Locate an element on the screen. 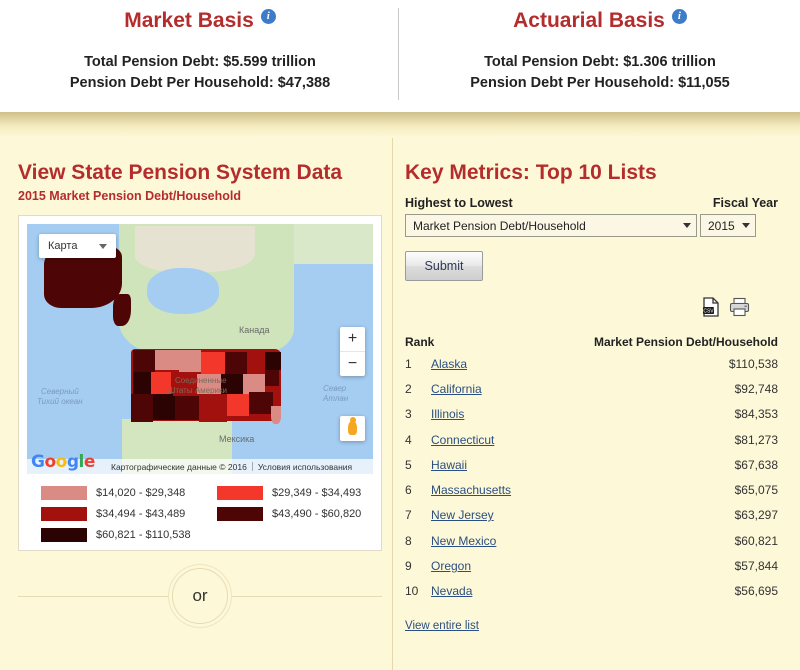 Image resolution: width=800 pixels, height=670 pixels. map-arctic-islands is located at coordinates (195, 249).